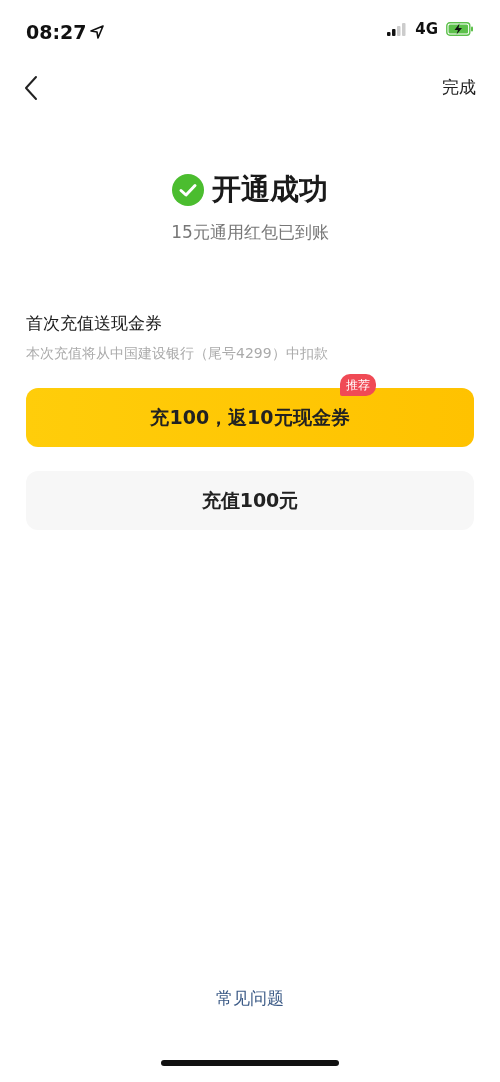 The width and height of the screenshot is (500, 1082). I want to click on done-button: 完成, so click(459, 88).